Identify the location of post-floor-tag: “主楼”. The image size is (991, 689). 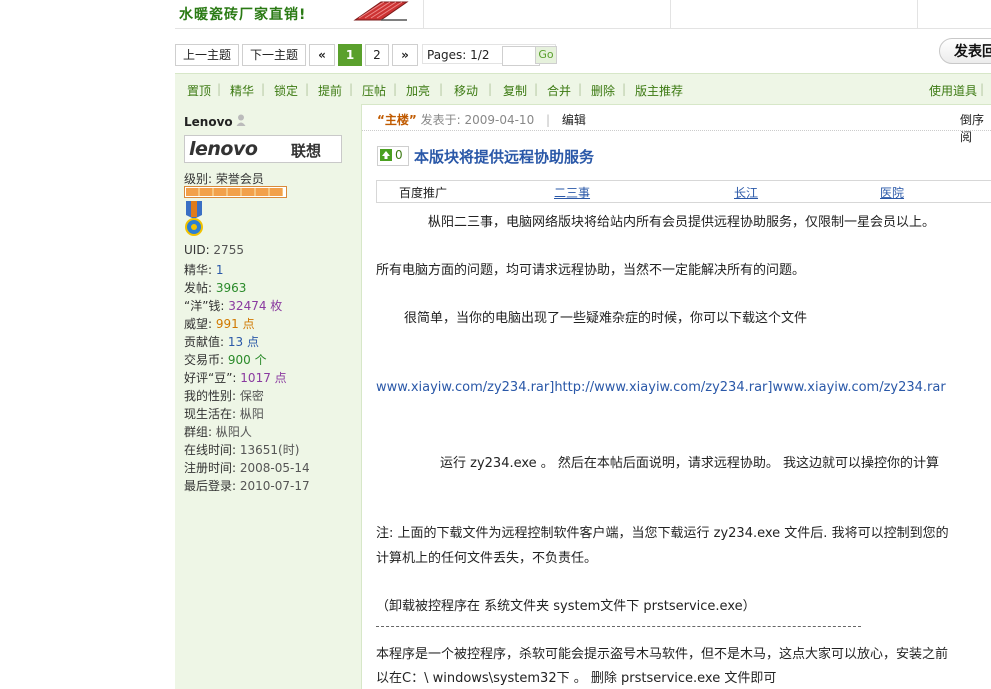
(397, 120).